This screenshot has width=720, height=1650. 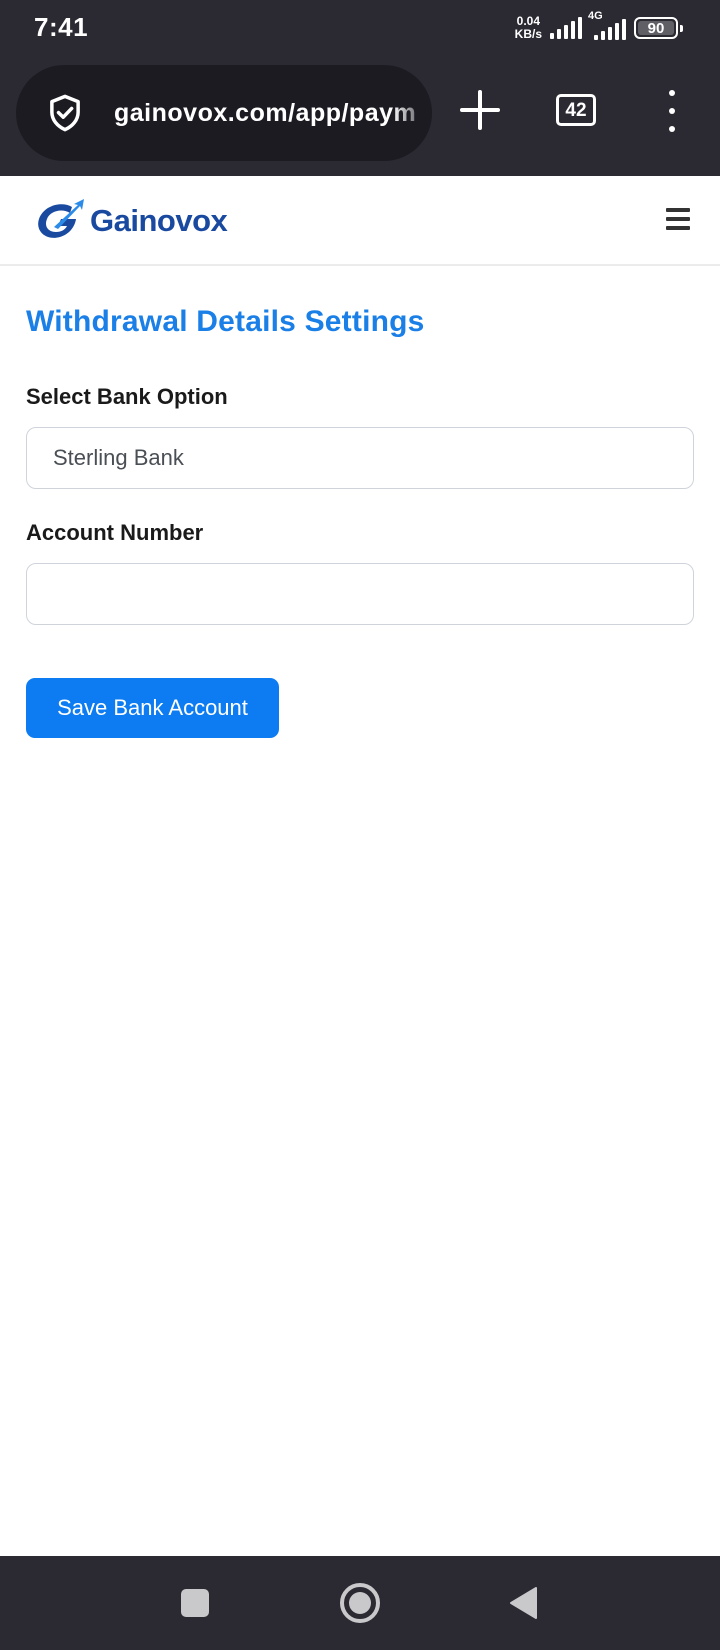 I want to click on account-number-label: Account Number, so click(x=115, y=532).